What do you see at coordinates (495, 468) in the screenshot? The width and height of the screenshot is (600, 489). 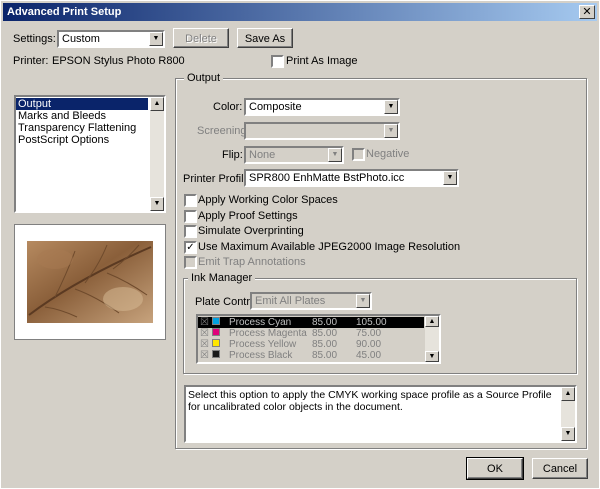 I see `ok-button: OK` at bounding box center [495, 468].